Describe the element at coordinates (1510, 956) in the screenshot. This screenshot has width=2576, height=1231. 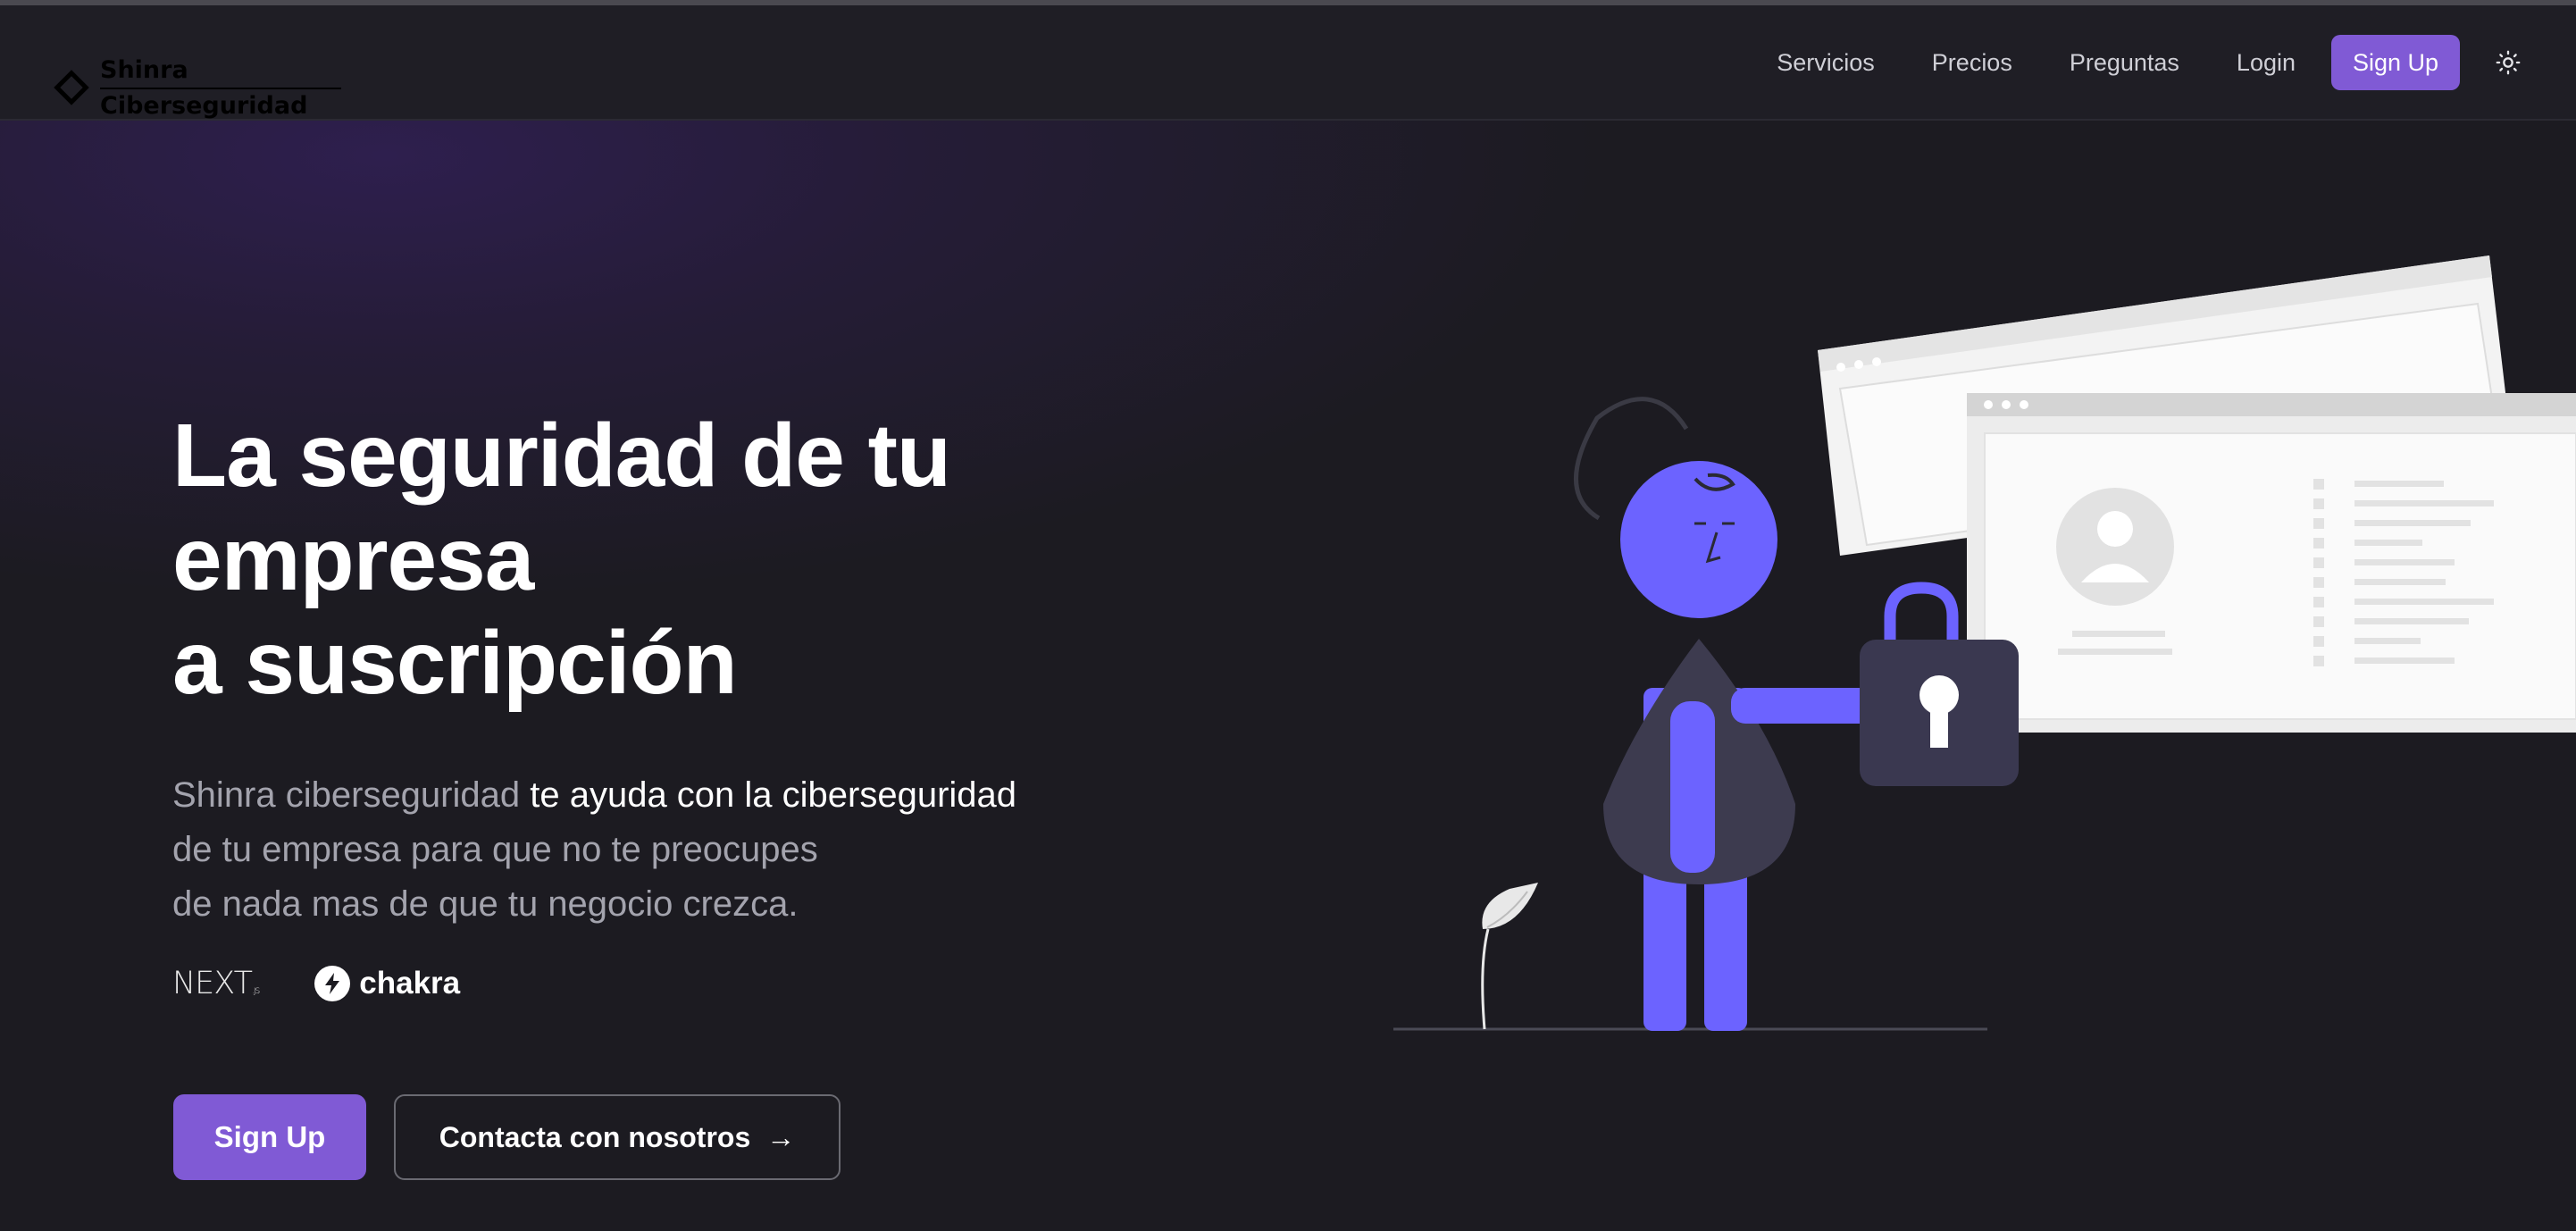
I see `leaf-plant` at that location.